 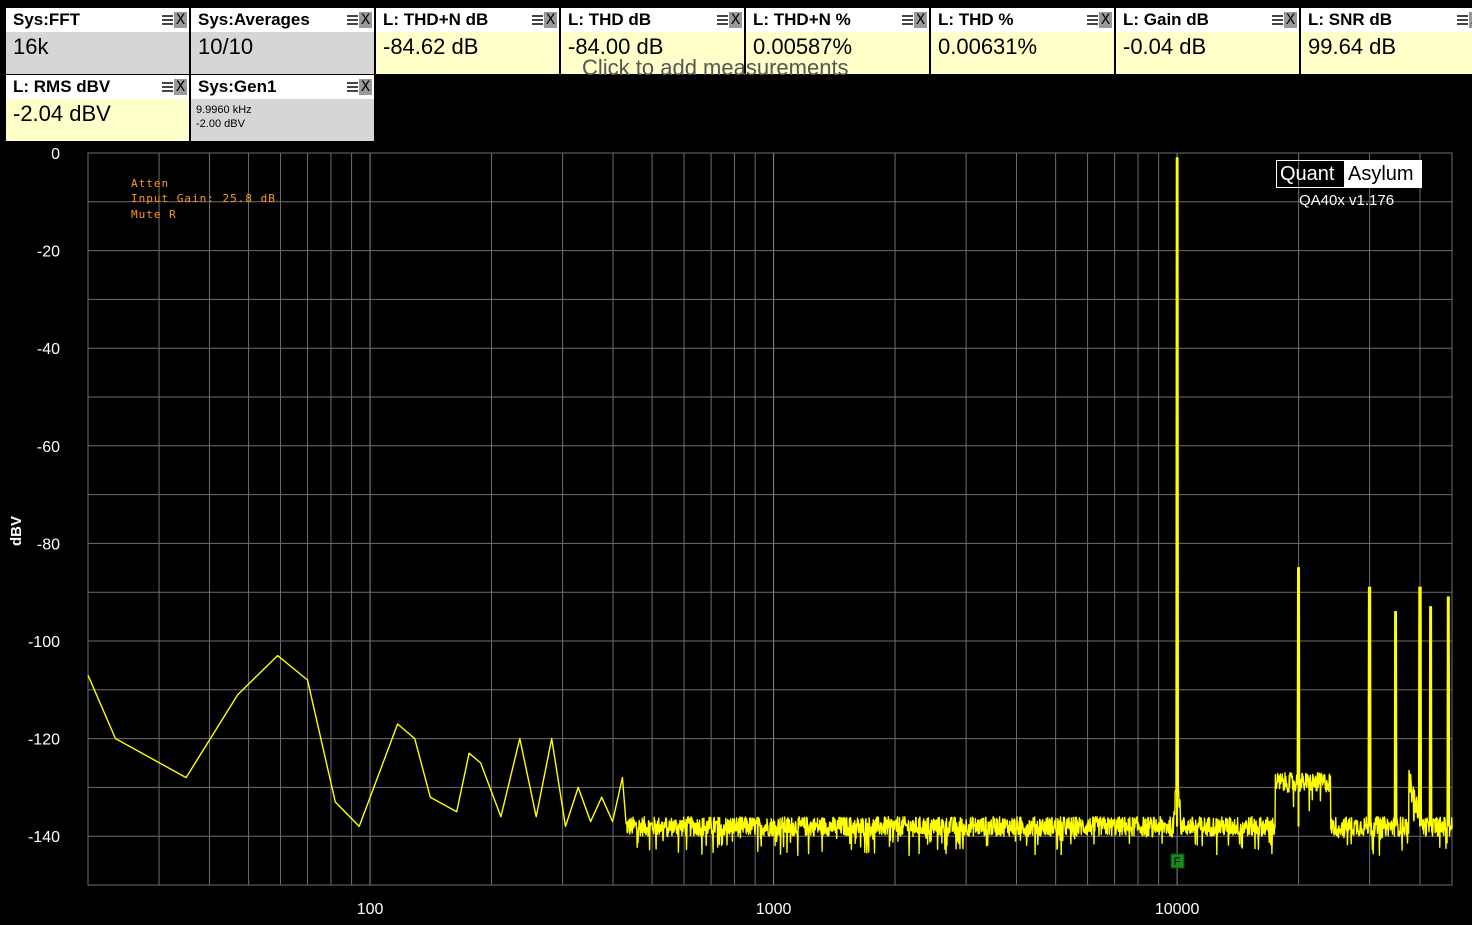 I want to click on fundamental-marker-label: F, so click(x=1177, y=862).